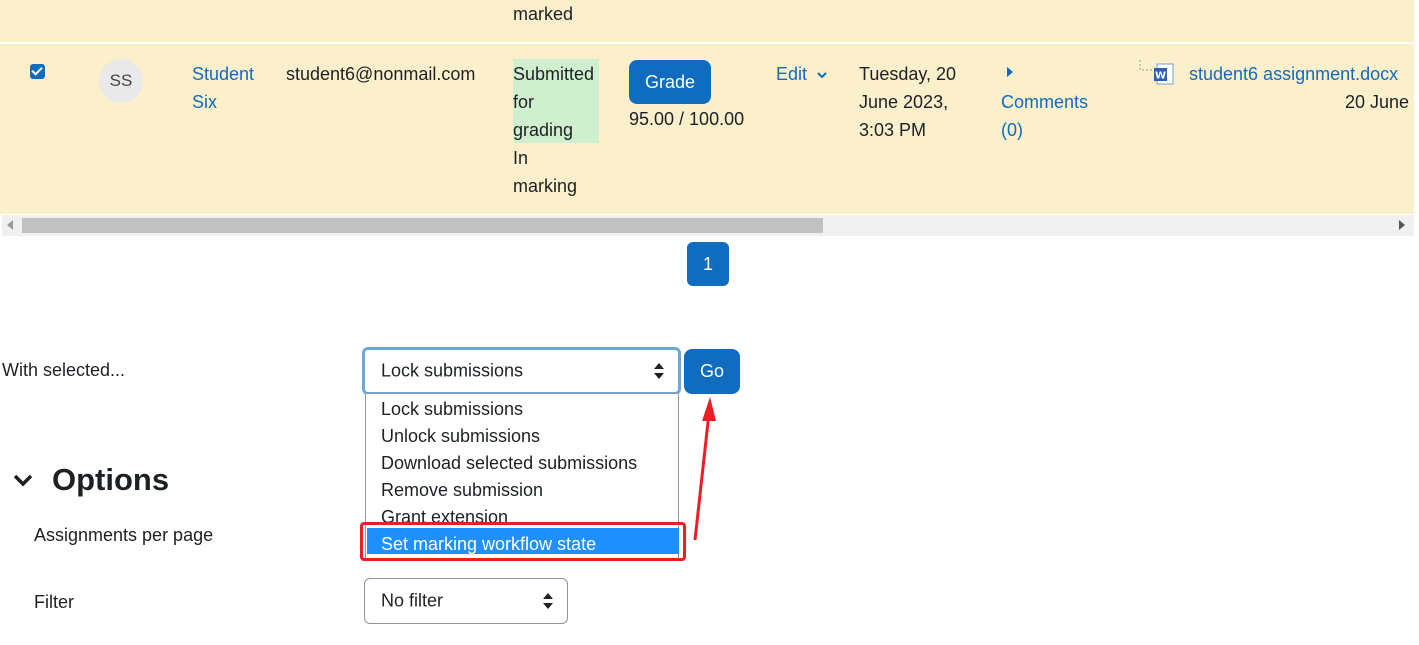 The image size is (1419, 645). What do you see at coordinates (545, 186) in the screenshot?
I see `status-line: marking` at bounding box center [545, 186].